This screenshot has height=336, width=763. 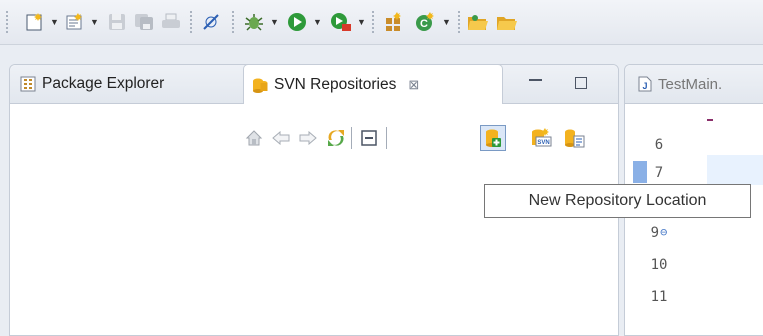 I want to click on debug-dropdown-icon: ▼, so click(x=274, y=22).